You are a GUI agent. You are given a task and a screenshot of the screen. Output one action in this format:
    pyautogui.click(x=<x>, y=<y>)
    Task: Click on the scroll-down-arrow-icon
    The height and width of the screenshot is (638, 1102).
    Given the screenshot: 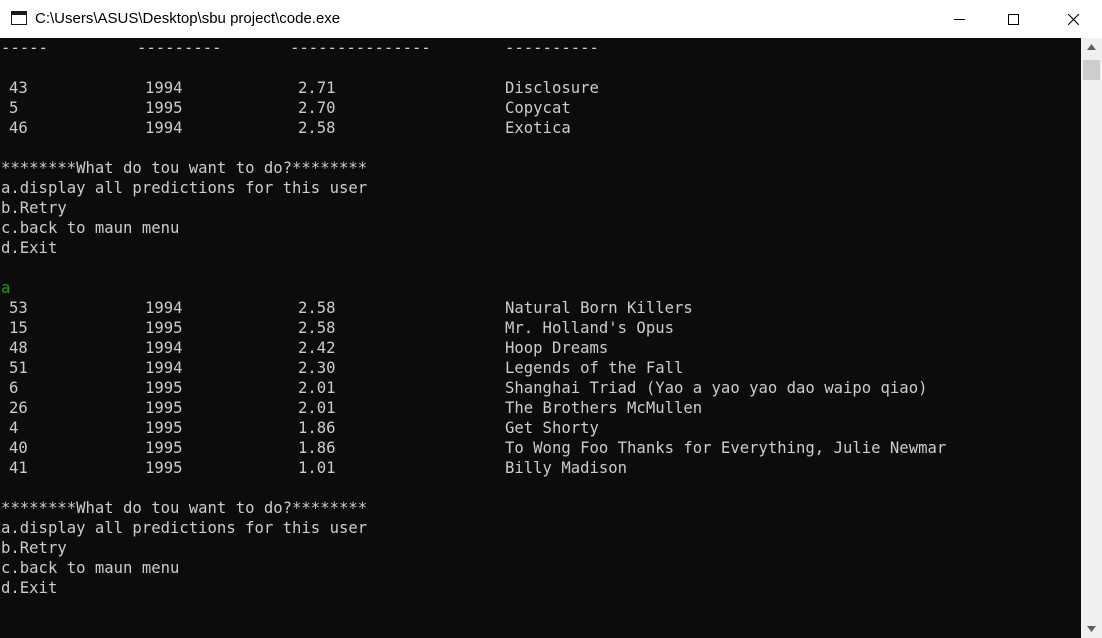 What is the action you would take?
    pyautogui.click(x=1091, y=629)
    